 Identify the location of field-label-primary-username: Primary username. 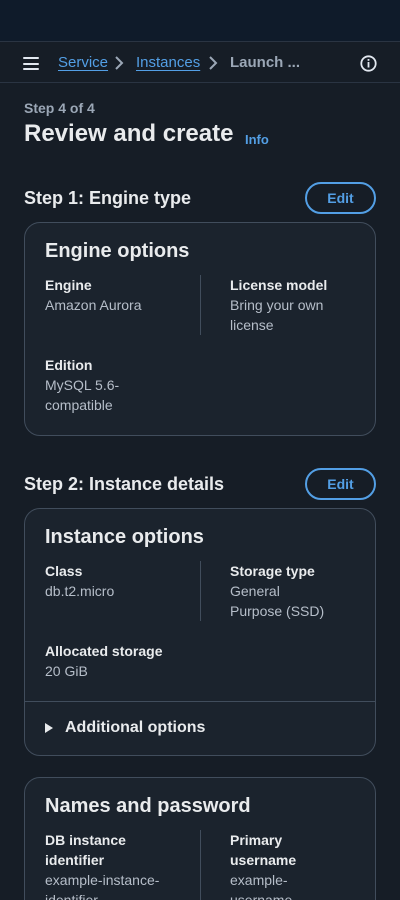
(263, 850).